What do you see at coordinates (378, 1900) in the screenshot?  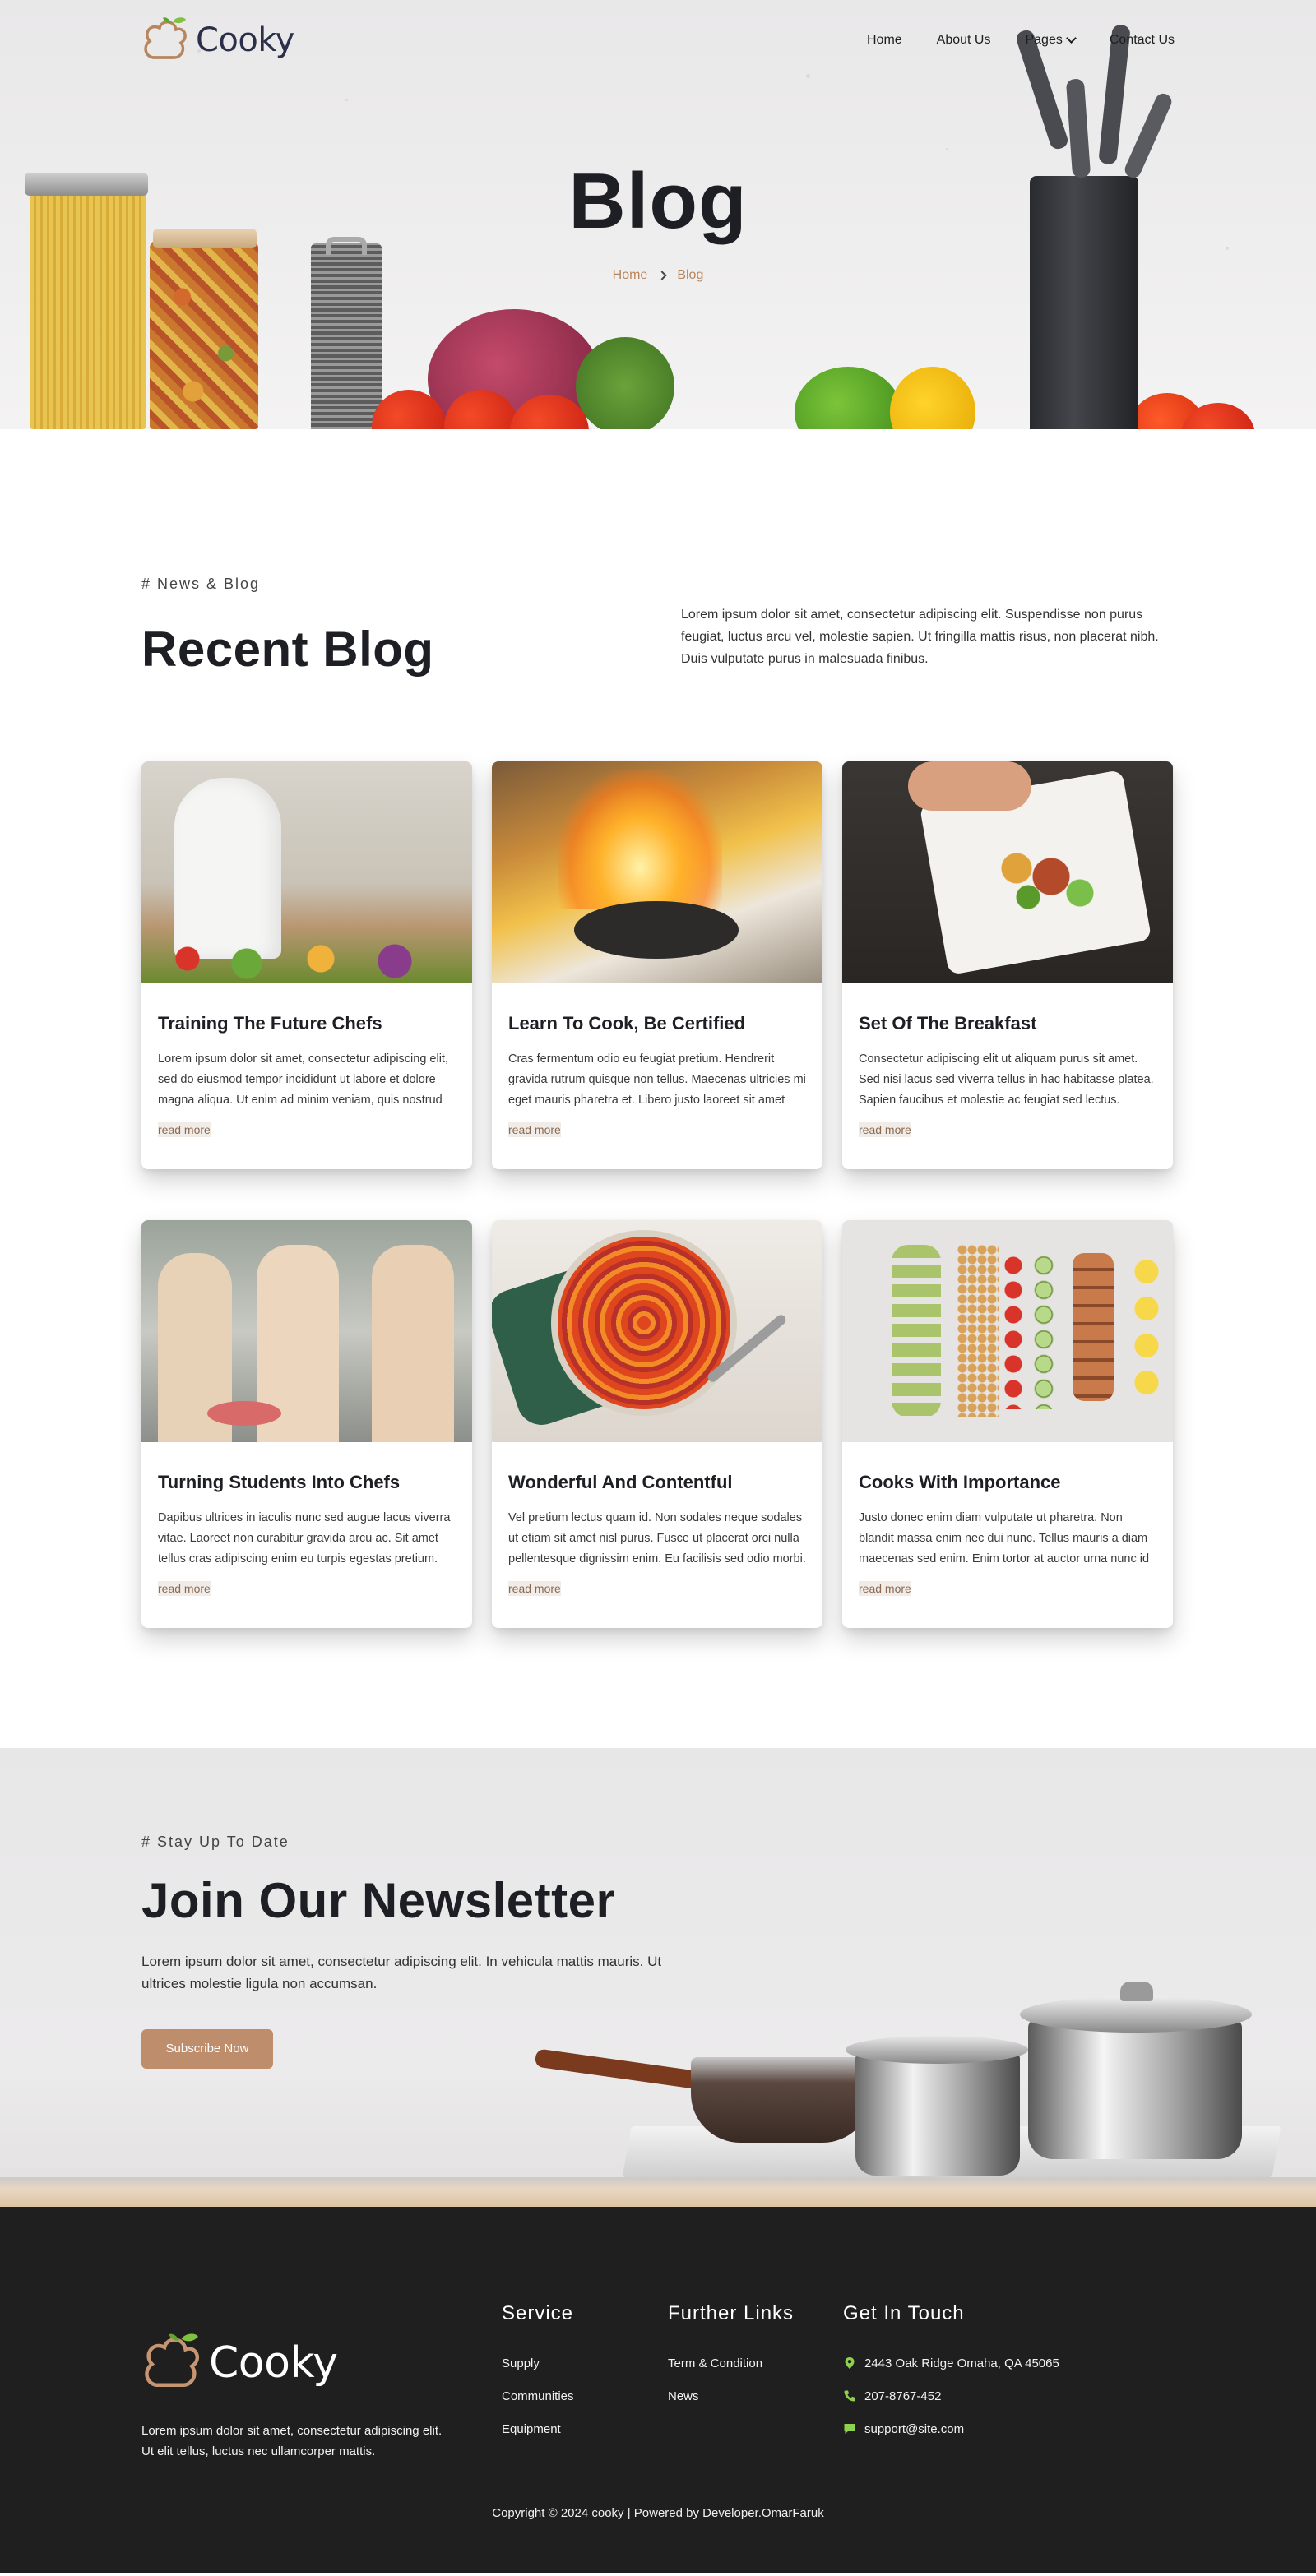 I see `newsletter-title: Join Our Newsletter` at bounding box center [378, 1900].